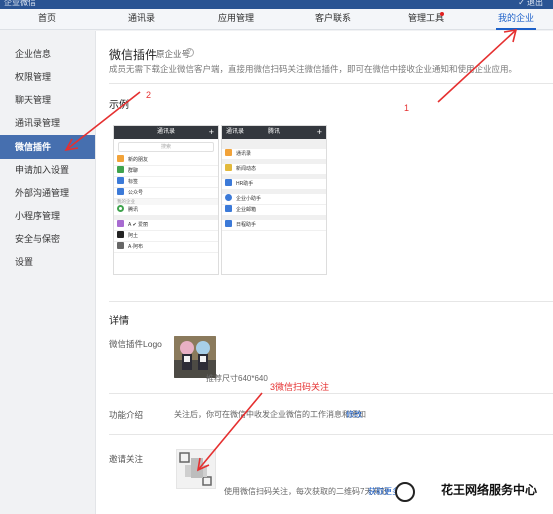  I want to click on logo-label: 微信插件Logo, so click(135, 344).